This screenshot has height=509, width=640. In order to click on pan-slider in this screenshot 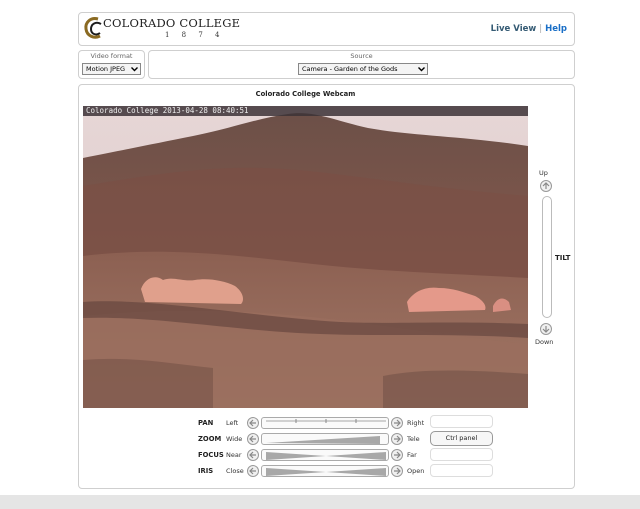, I will do `click(325, 423)`.